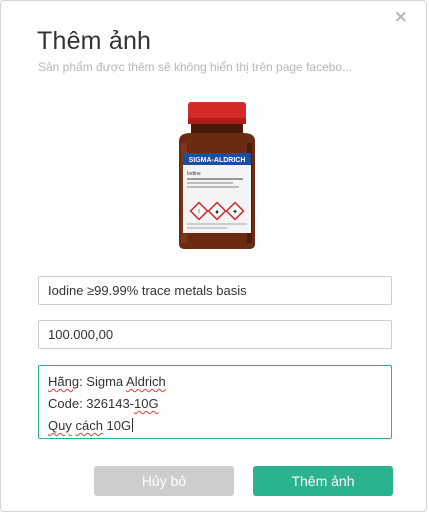 The height and width of the screenshot is (514, 429). Describe the element at coordinates (107, 381) in the screenshot. I see `description-line-brand: Hãng: Sigma Aldrich` at that location.